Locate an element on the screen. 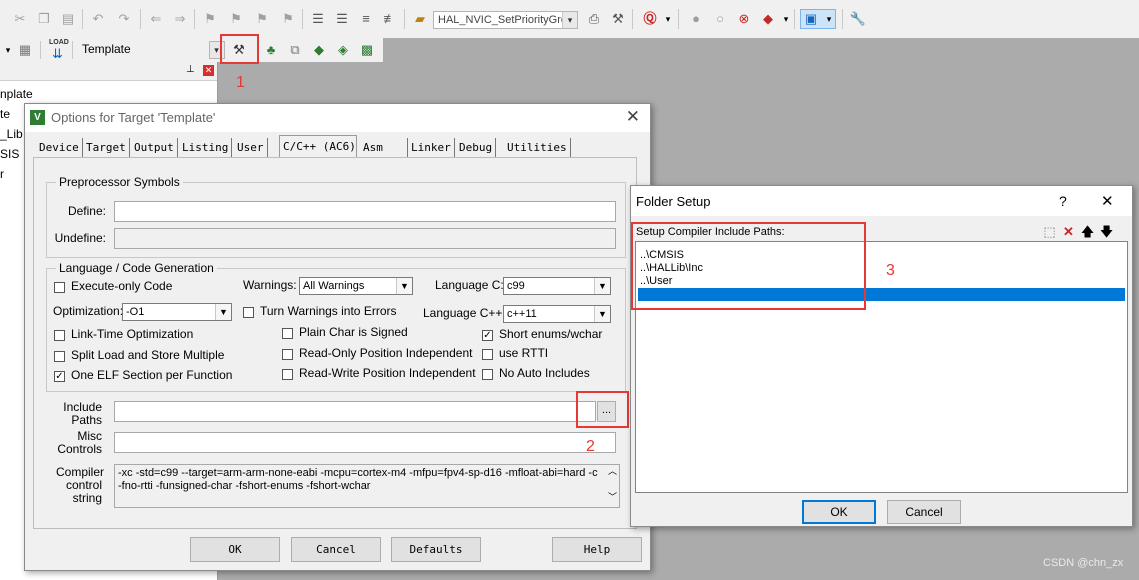 The width and height of the screenshot is (1139, 580). tree-item: r is located at coordinates (2, 174).